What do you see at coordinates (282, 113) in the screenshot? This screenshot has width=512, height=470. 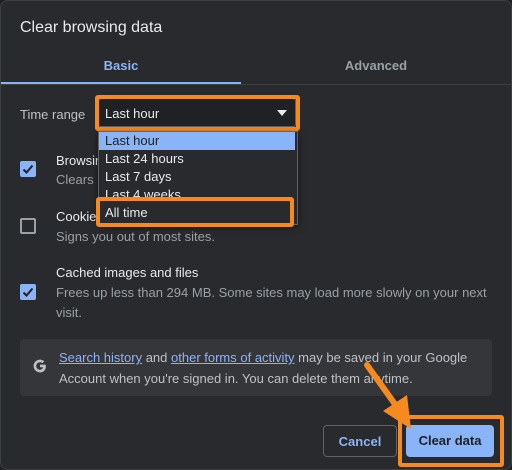 I see `dropdown-caret-icon` at bounding box center [282, 113].